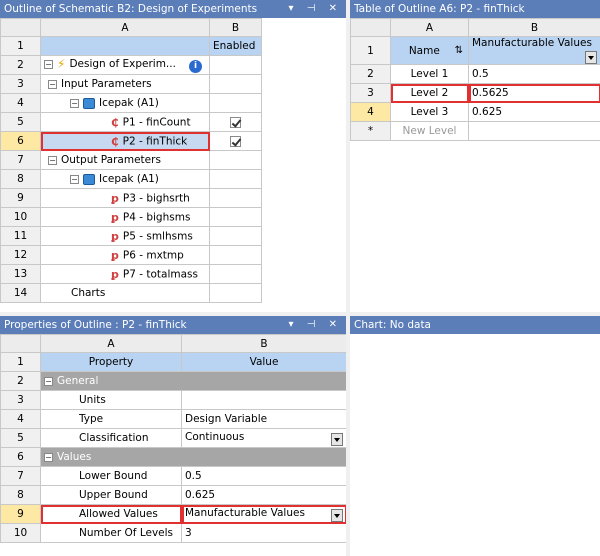  I want to click on chart-title: Chart: No data, so click(392, 325).